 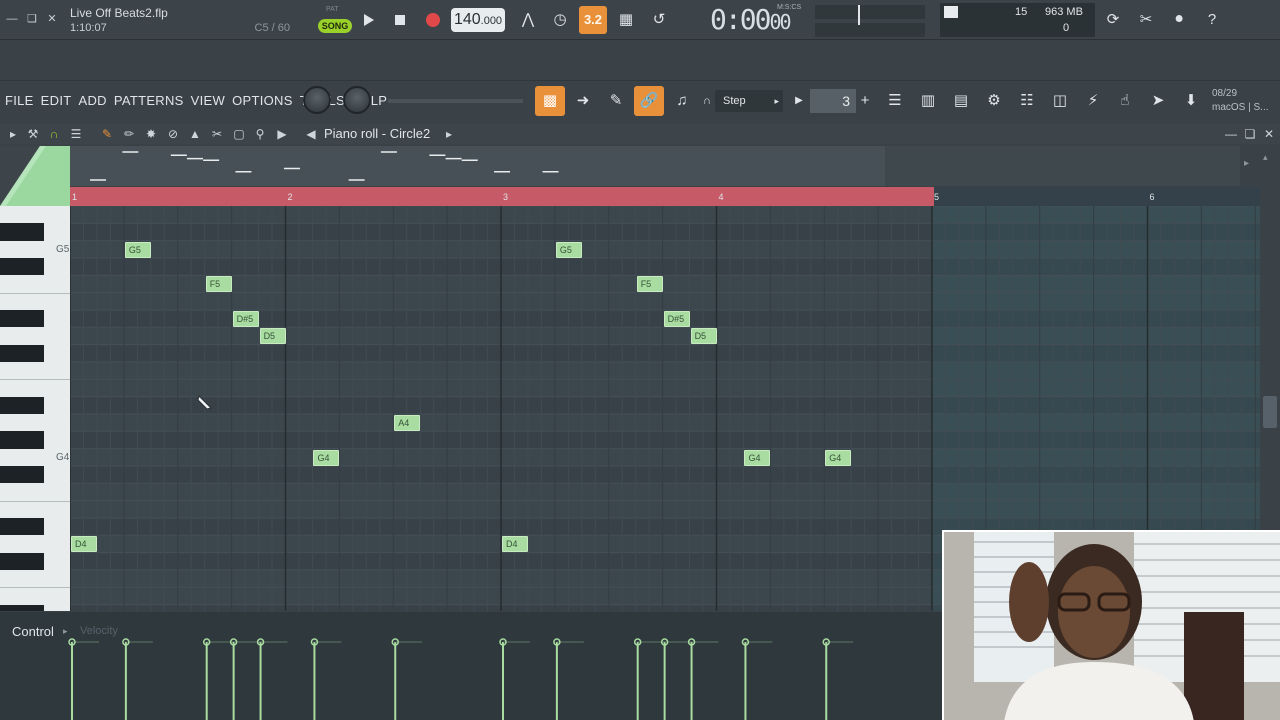 What do you see at coordinates (335, 20) in the screenshot?
I see `pat-song-switch: PAT SONG` at bounding box center [335, 20].